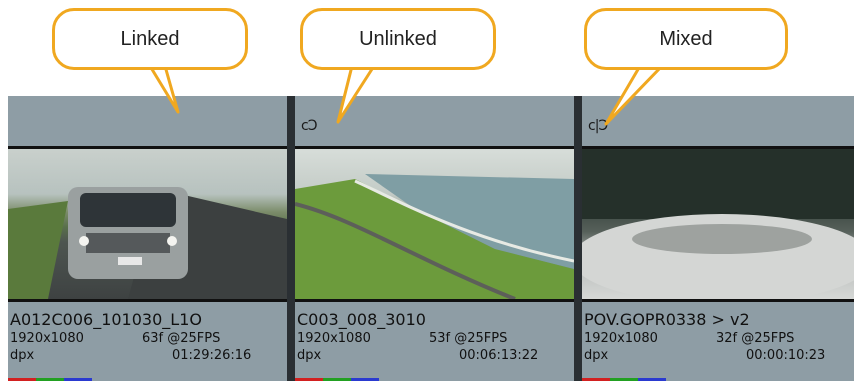 The width and height of the screenshot is (854, 381). I want to click on clip-name: POV.GOPR0338 > v2, so click(667, 319).